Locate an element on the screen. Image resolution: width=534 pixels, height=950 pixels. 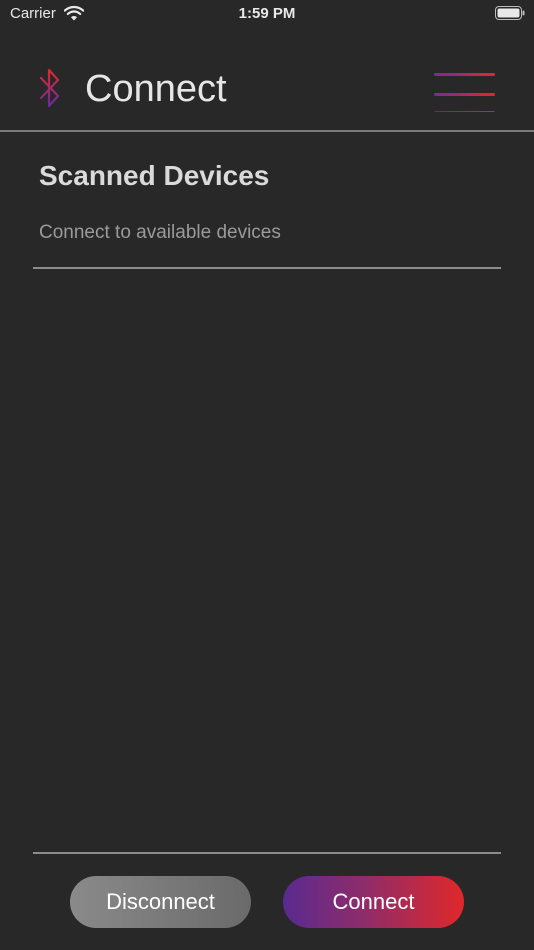
section-title: Scanned Devices is located at coordinates (154, 175).